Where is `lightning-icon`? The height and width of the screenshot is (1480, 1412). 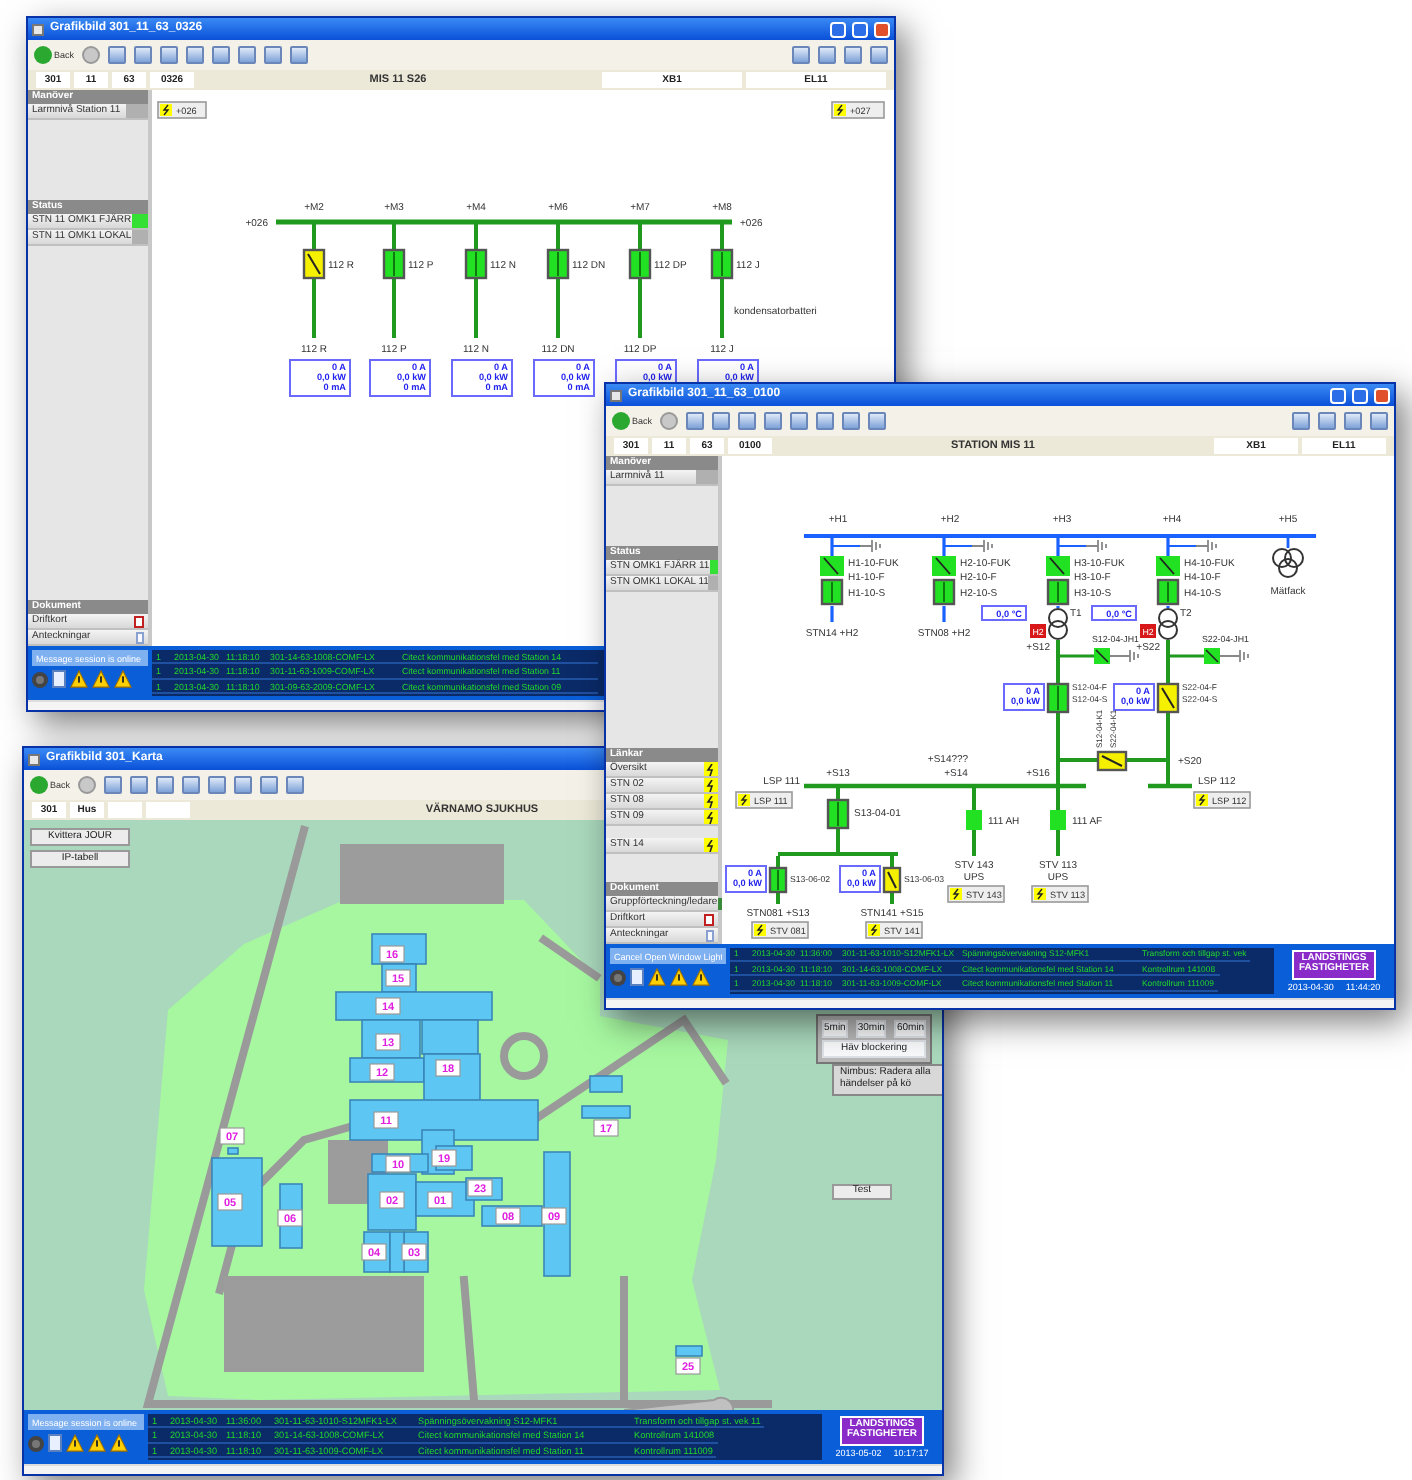
lightning-icon is located at coordinates (711, 845).